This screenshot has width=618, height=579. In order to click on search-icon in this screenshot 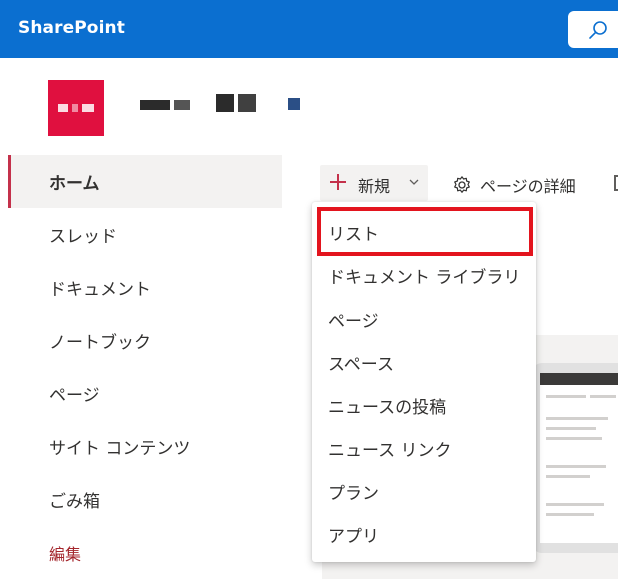, I will do `click(598, 30)`.